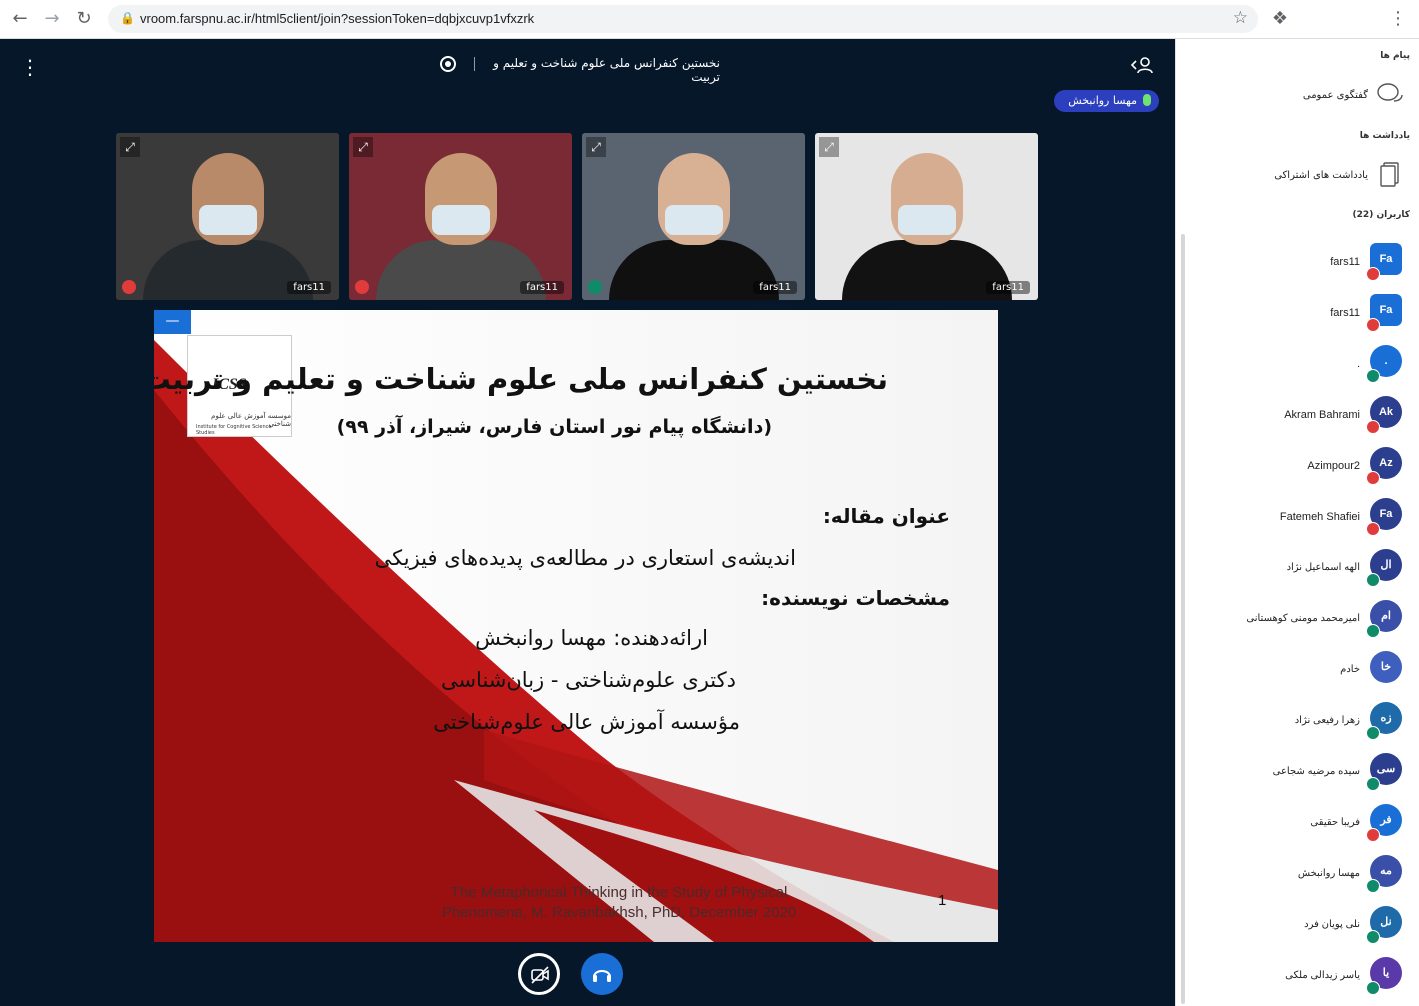 The image size is (1419, 1006). I want to click on video-tile-4: ⤢ fars11, so click(926, 216).